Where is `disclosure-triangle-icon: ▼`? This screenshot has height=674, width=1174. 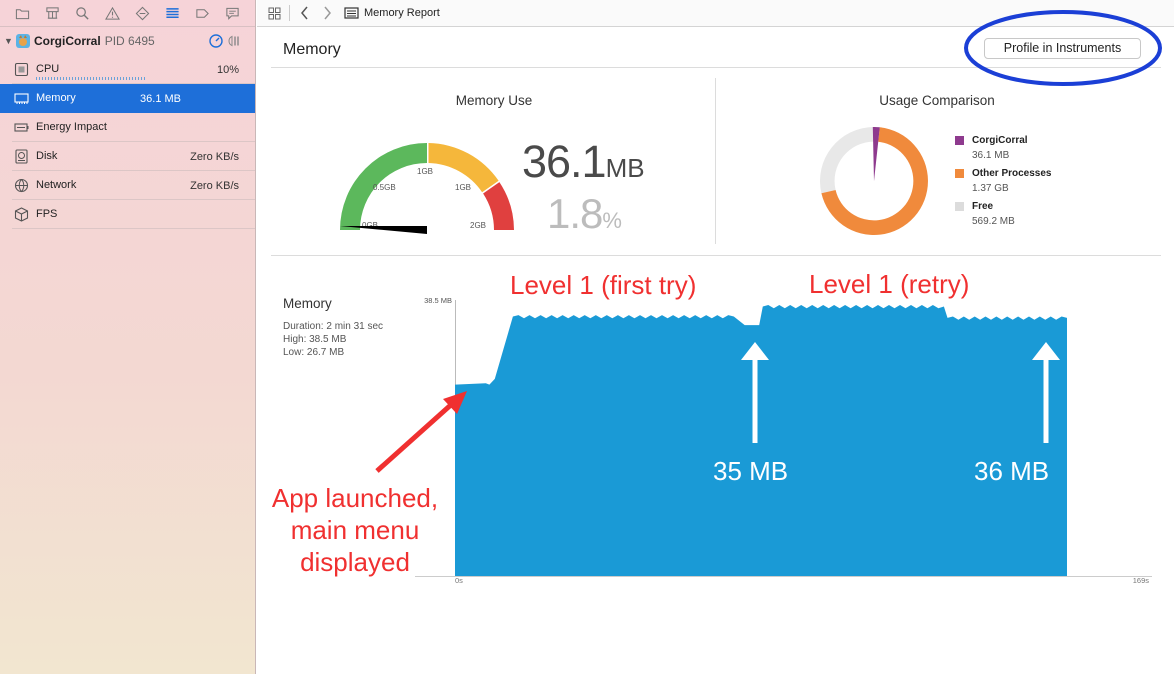 disclosure-triangle-icon: ▼ is located at coordinates (9, 41).